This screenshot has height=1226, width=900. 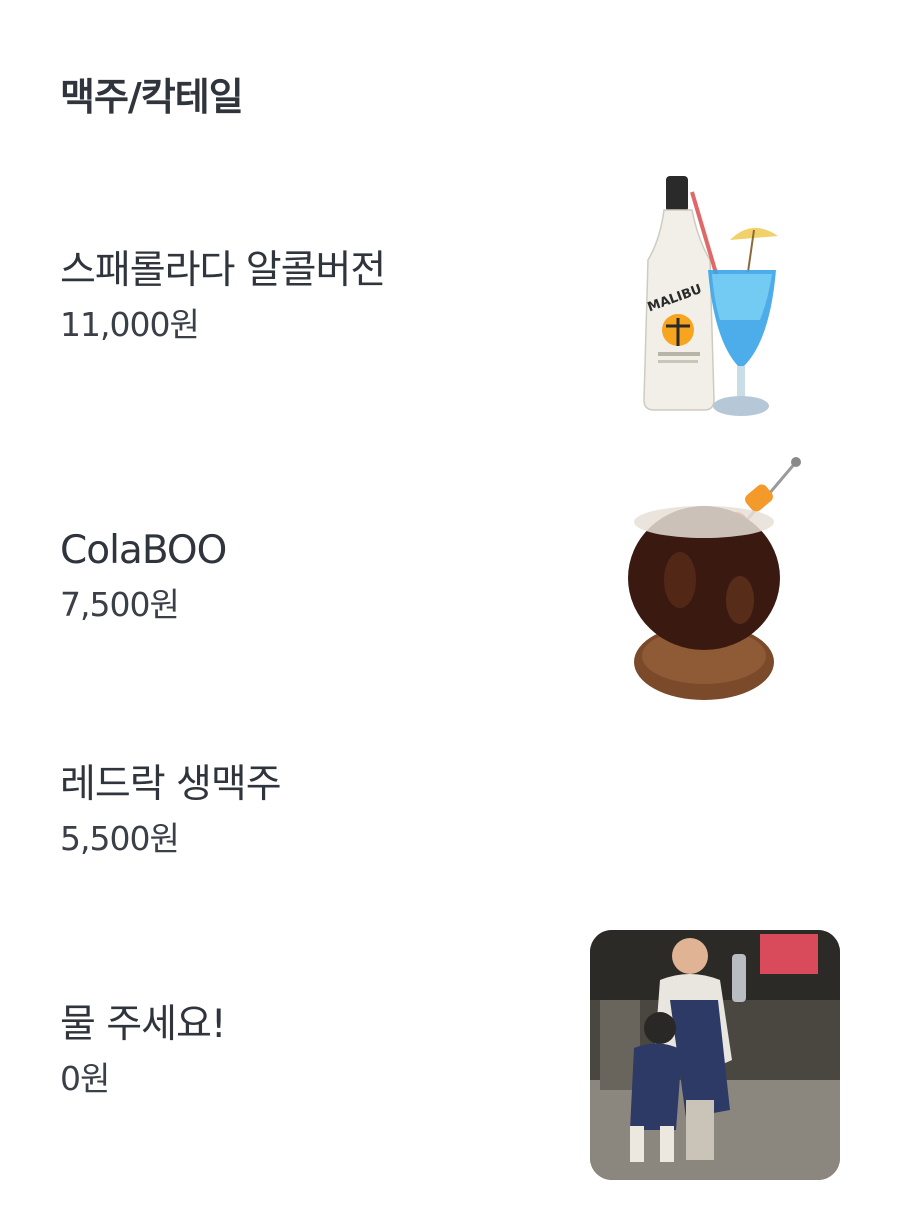 I want to click on menu-item-name: ColaBOO, so click(x=143, y=550).